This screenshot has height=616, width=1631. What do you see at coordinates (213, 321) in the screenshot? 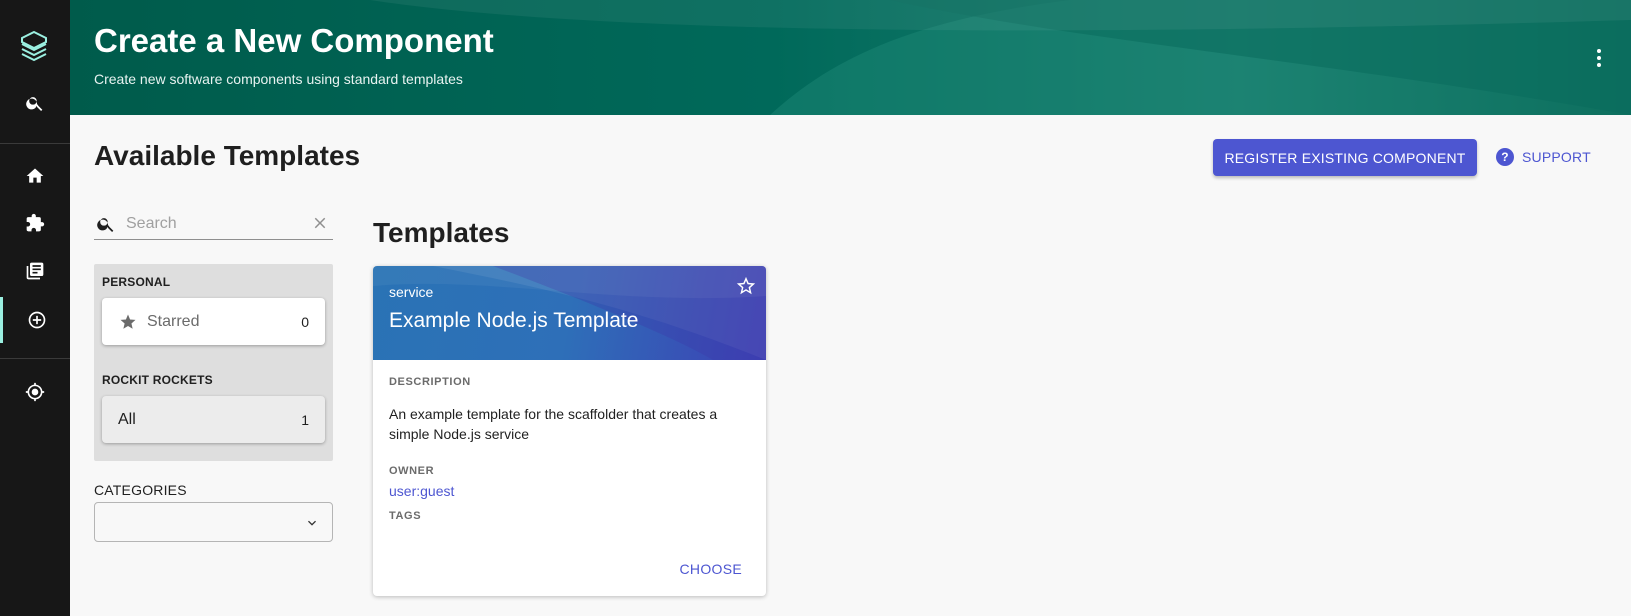
I see `filter-starred: Starred 0` at bounding box center [213, 321].